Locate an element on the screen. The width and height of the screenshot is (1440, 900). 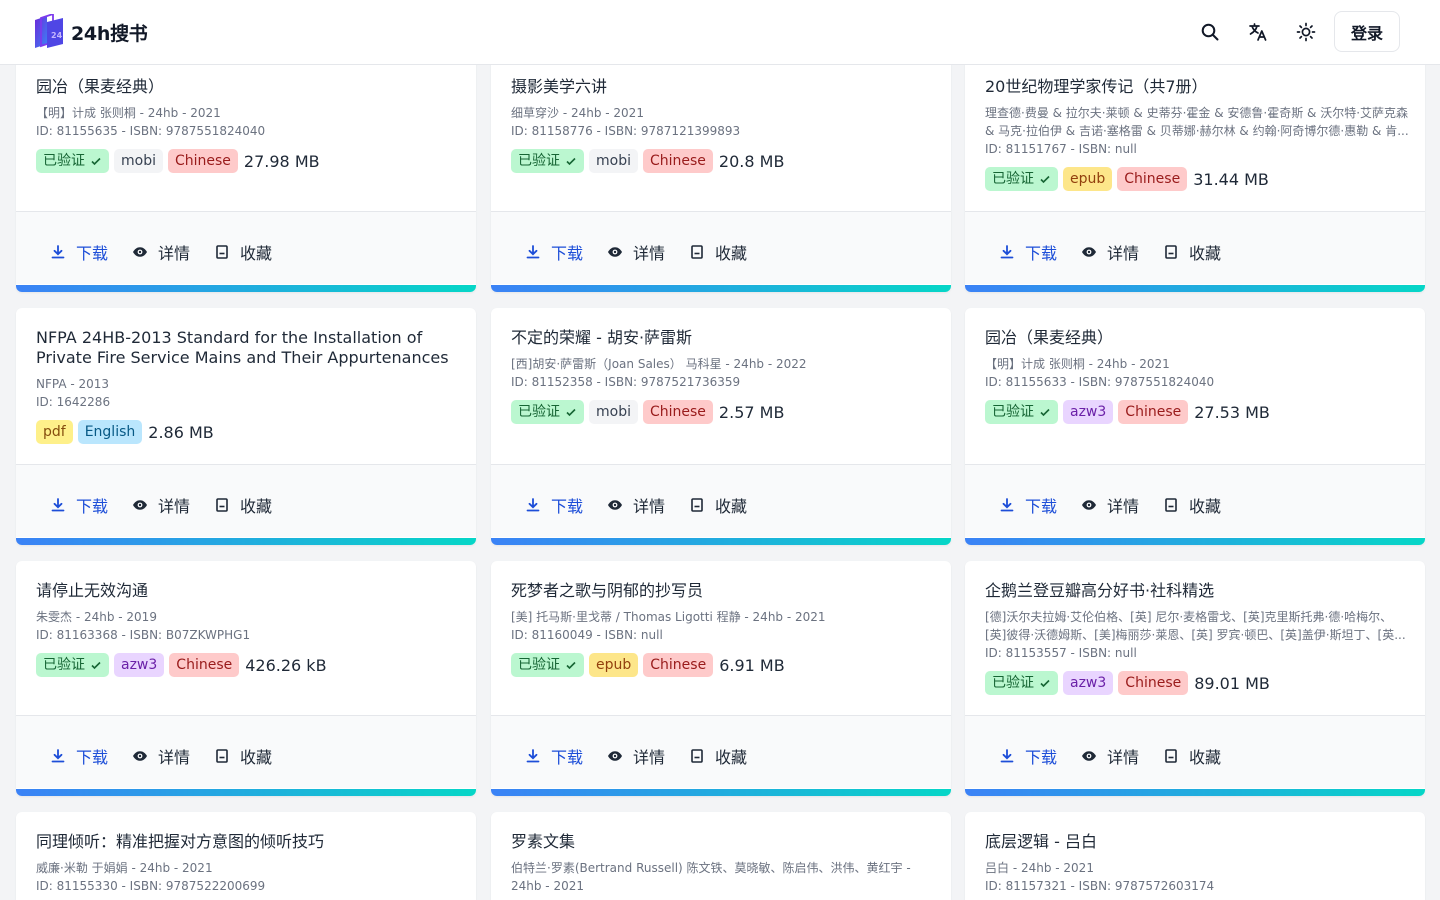
book-title: 罗素文集 is located at coordinates (721, 842).